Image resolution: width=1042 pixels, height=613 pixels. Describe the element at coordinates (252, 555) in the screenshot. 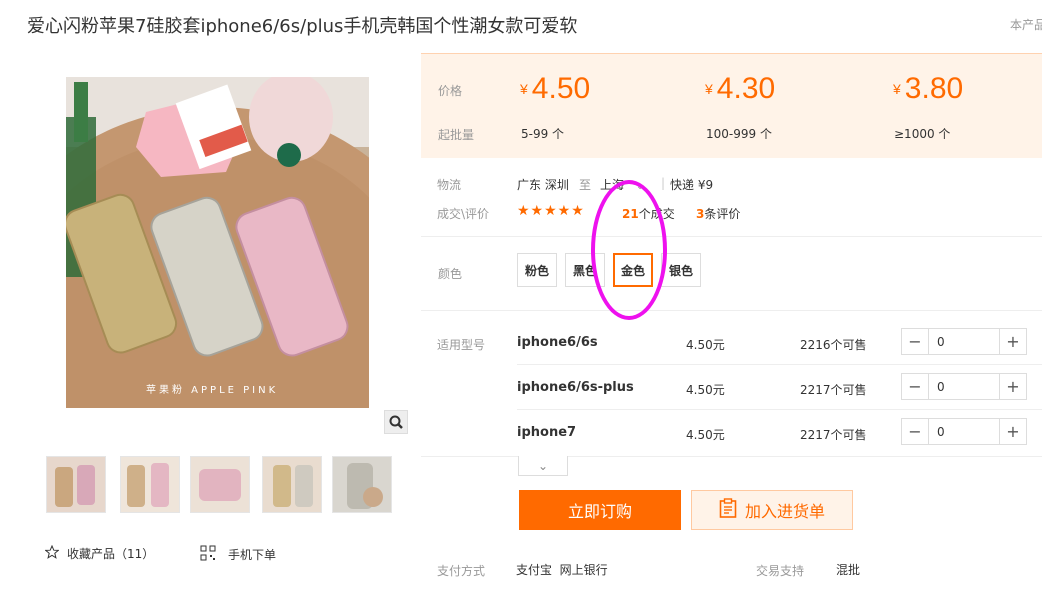

I see `mobile-order-label: 手机下单` at that location.